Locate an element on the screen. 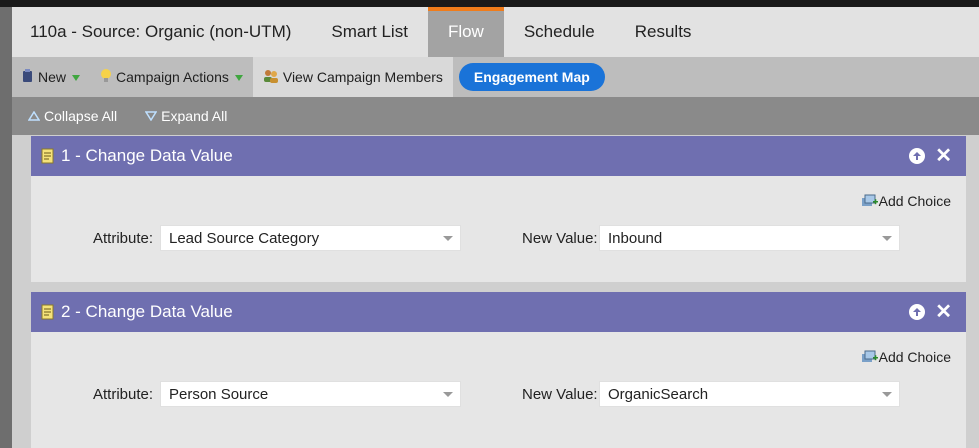 Image resolution: width=979 pixels, height=448 pixels. triangle-down-icon is located at coordinates (151, 116).